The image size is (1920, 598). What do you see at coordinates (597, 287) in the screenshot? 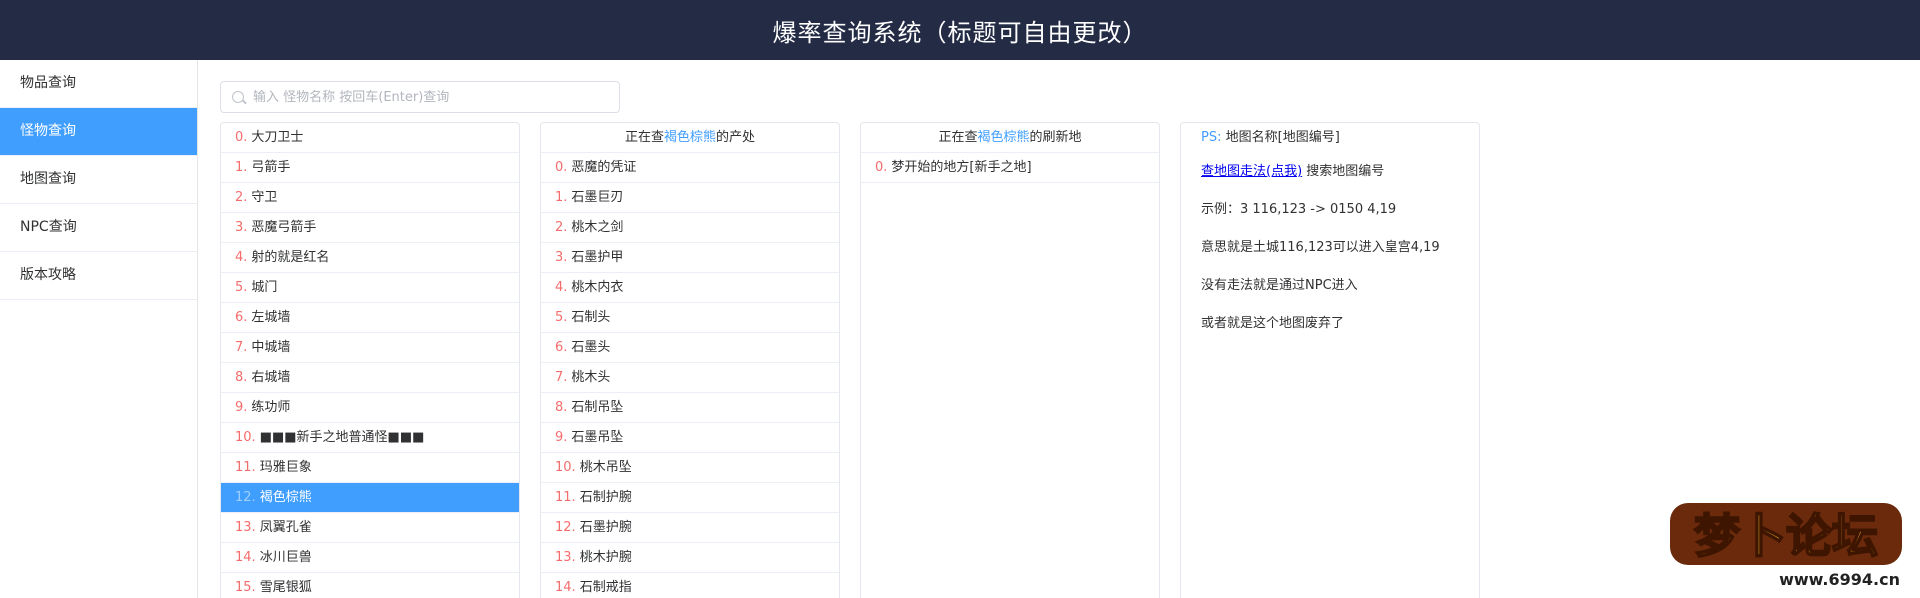
I see `row-label: 桃木内衣` at bounding box center [597, 287].